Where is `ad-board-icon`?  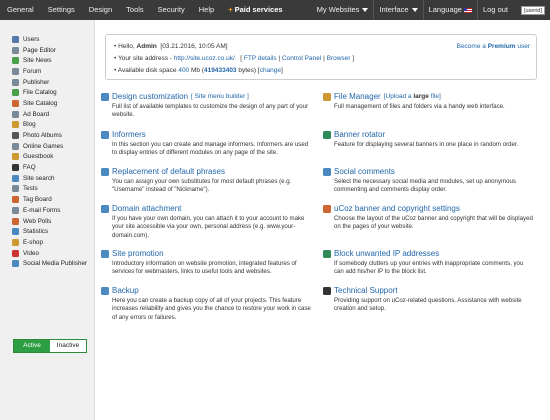
ad-board-icon is located at coordinates (15, 114).